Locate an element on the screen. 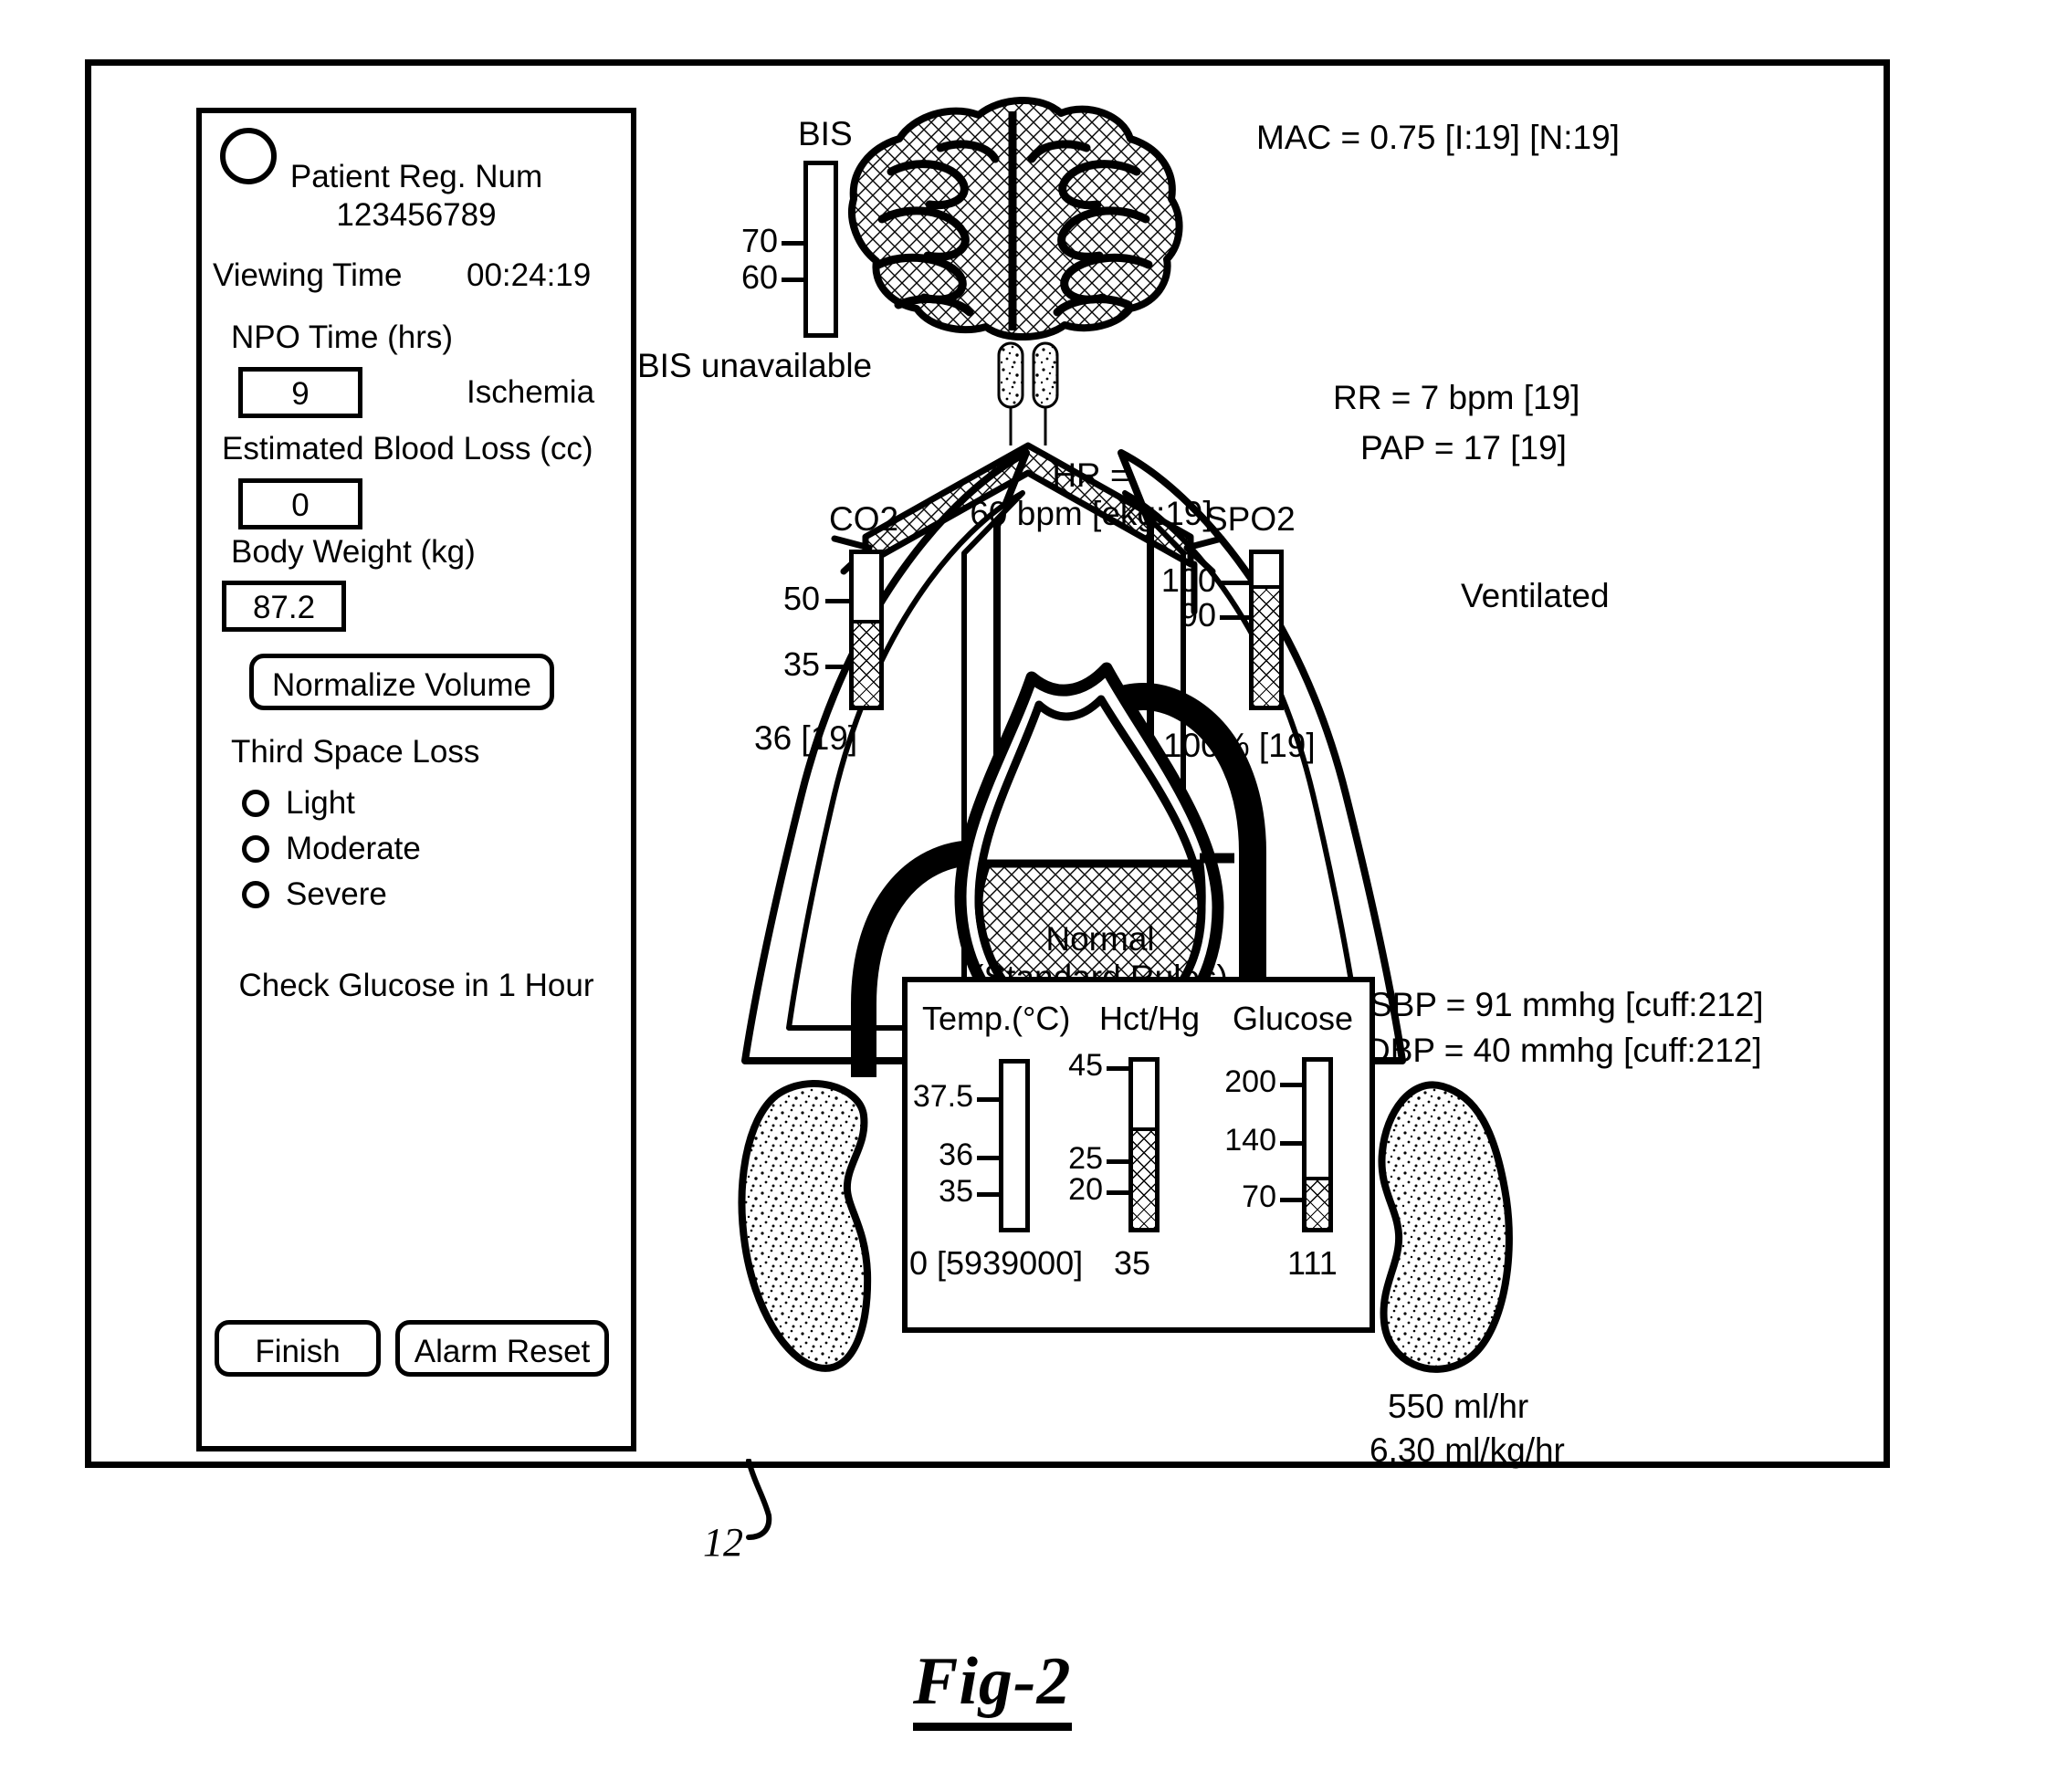 The height and width of the screenshot is (1792, 2057). radio-third-space-severe: Severe is located at coordinates (314, 895).